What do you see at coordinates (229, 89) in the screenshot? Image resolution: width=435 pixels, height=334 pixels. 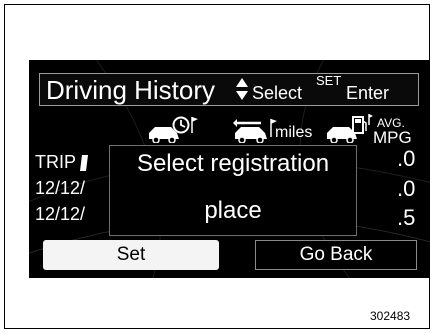 I see `title-bar: Driving History Select SET Enter` at bounding box center [229, 89].